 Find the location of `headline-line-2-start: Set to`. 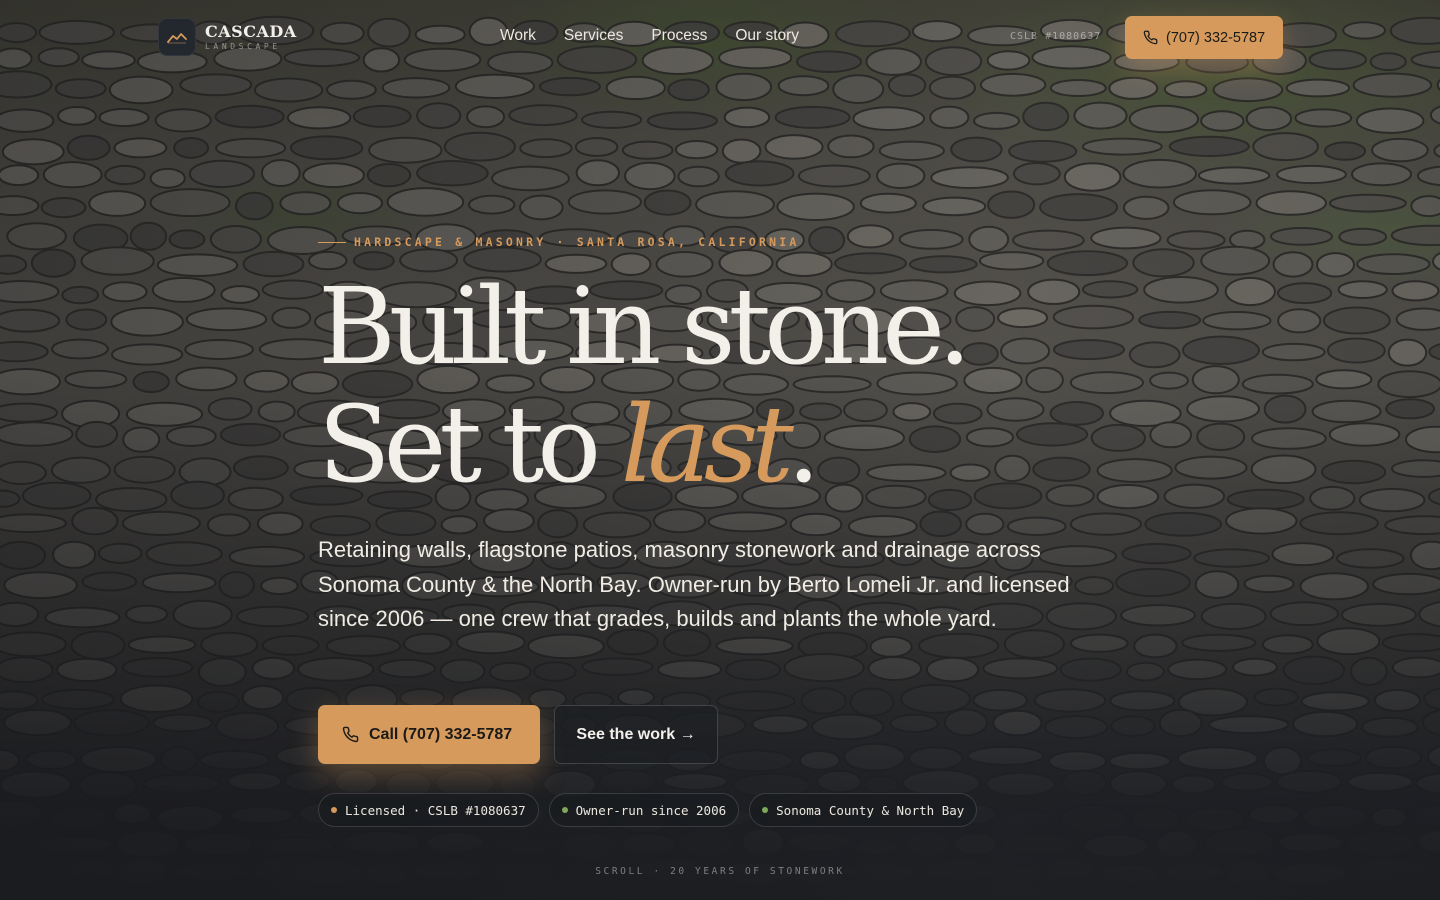

headline-line-2-start: Set to is located at coordinates (469, 444).